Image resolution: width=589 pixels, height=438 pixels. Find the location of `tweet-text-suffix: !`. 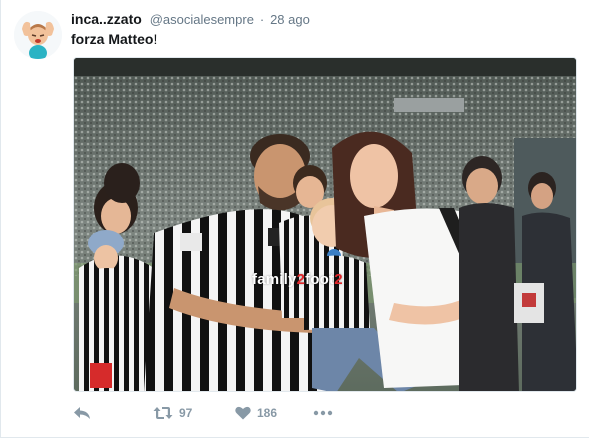

tweet-text-suffix: ! is located at coordinates (155, 39).